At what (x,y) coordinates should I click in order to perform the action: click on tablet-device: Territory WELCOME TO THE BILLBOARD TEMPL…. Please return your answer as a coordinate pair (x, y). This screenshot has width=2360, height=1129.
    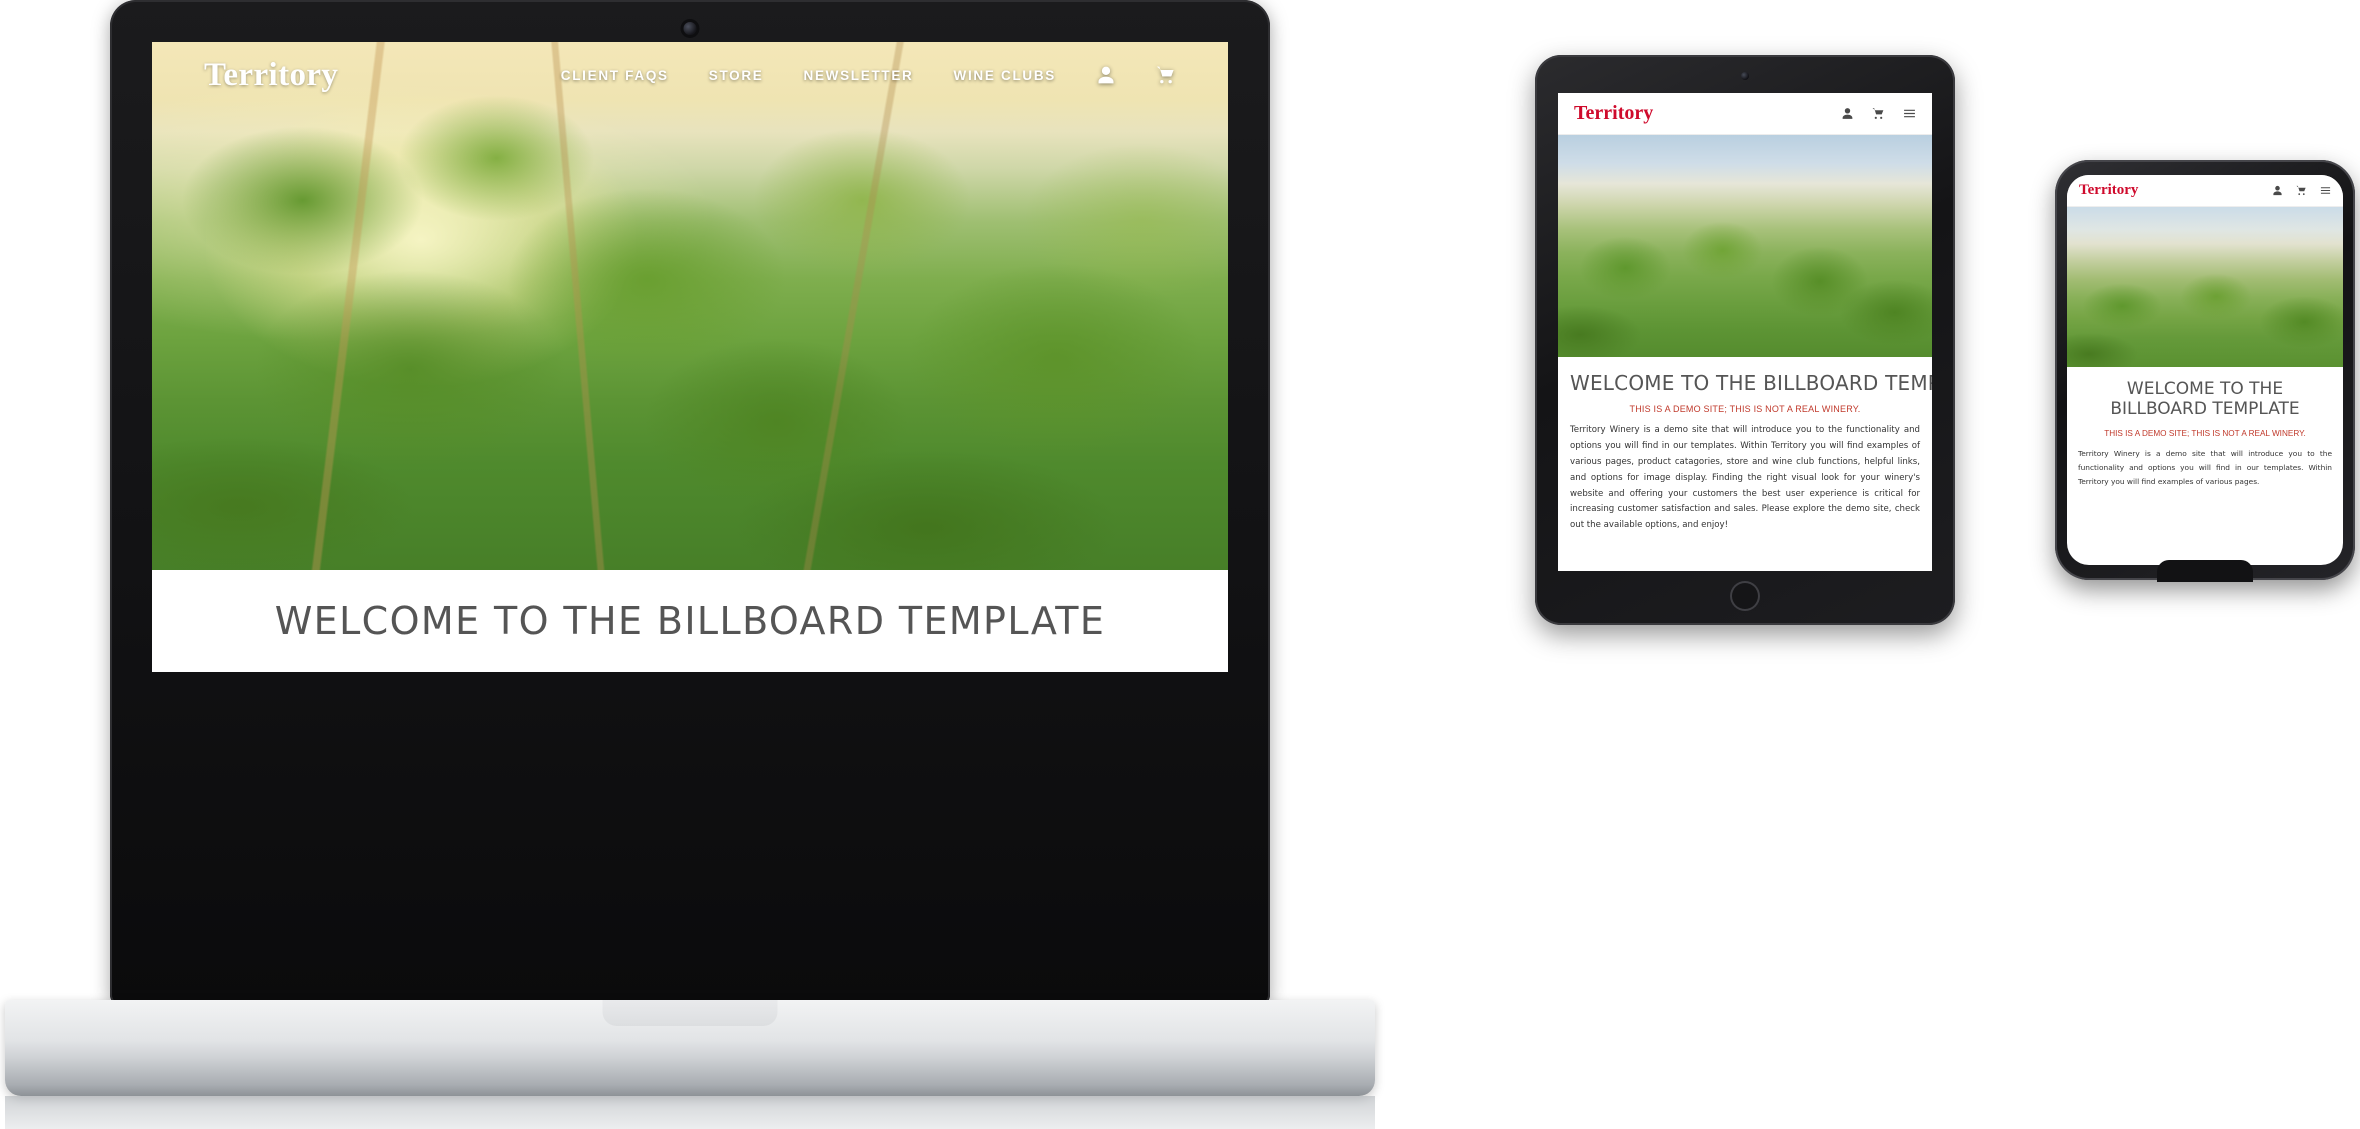
    Looking at the image, I should click on (1745, 340).